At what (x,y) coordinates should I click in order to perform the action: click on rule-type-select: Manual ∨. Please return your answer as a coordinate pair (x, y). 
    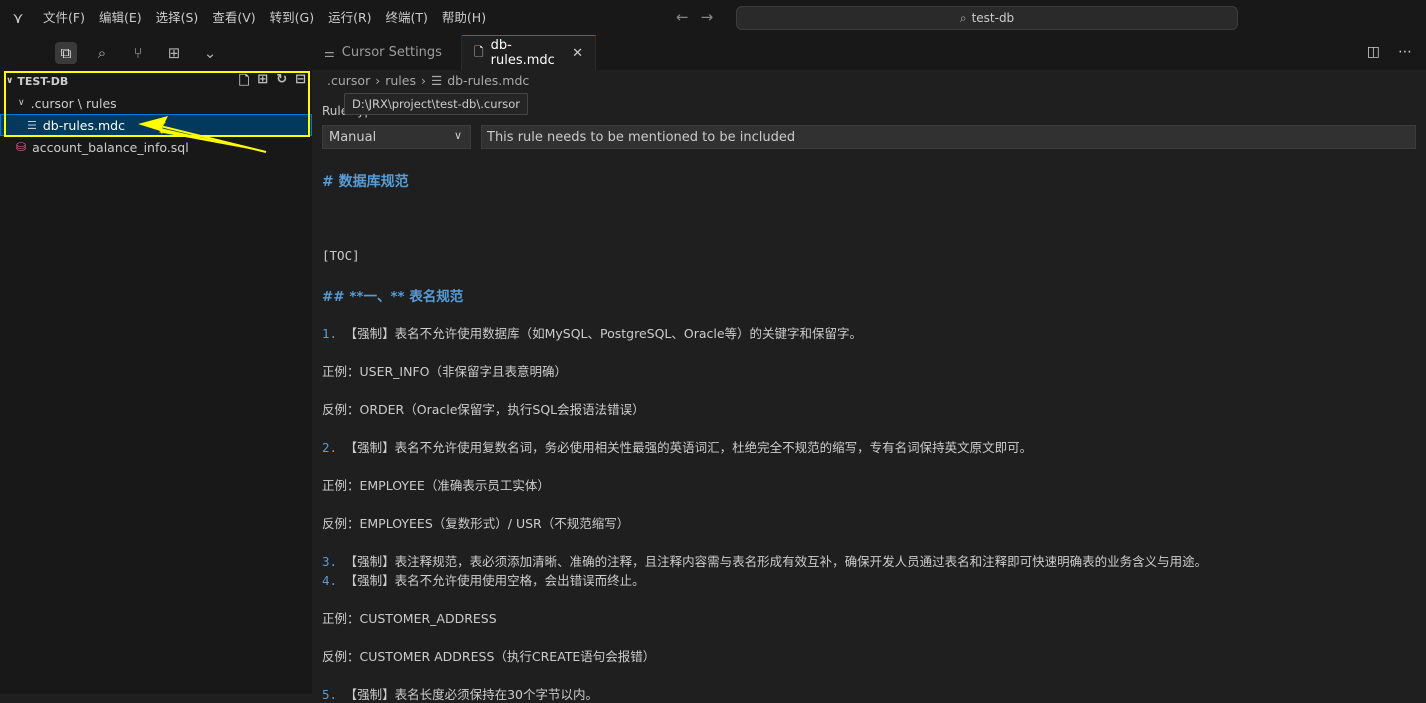
    Looking at the image, I should click on (396, 137).